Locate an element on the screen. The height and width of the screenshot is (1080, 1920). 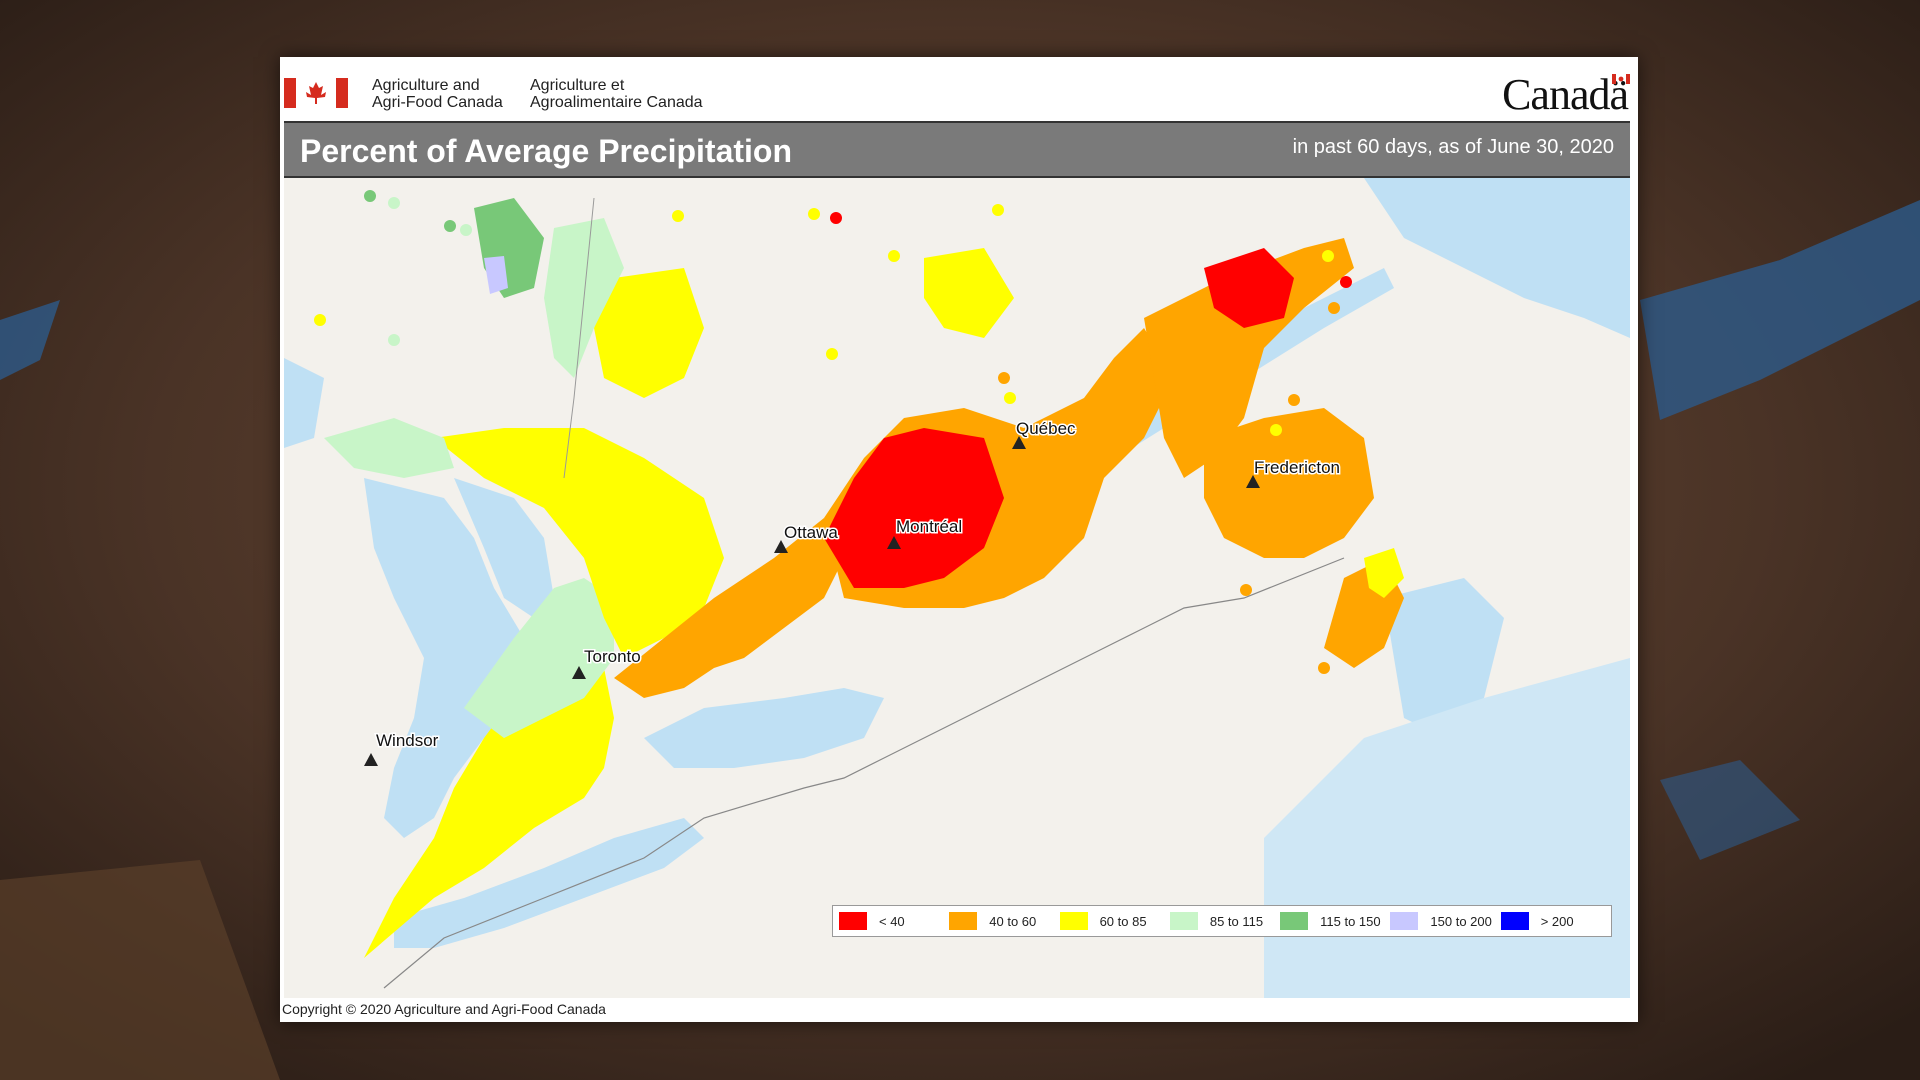
dept-fr-line2: Agroalimentaire Canada is located at coordinates (616, 102).